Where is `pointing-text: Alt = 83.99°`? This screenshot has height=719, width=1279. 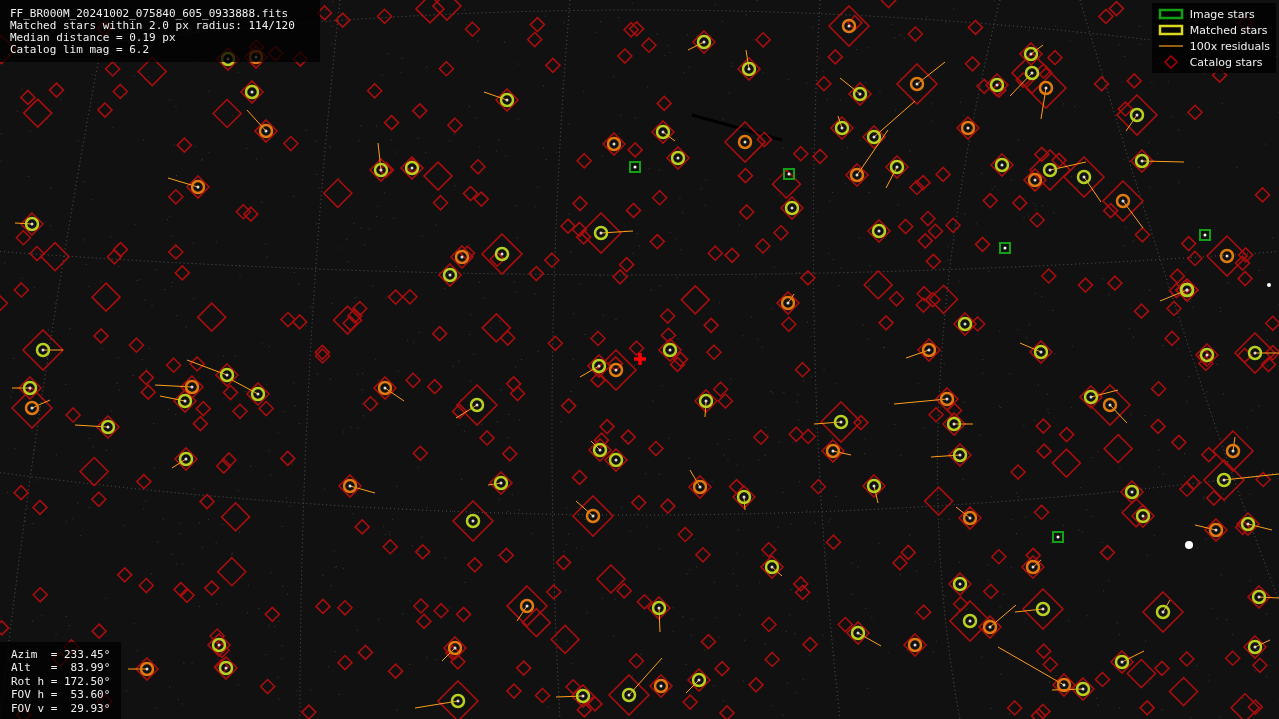
pointing-text: Alt = 83.99° is located at coordinates (61, 668).